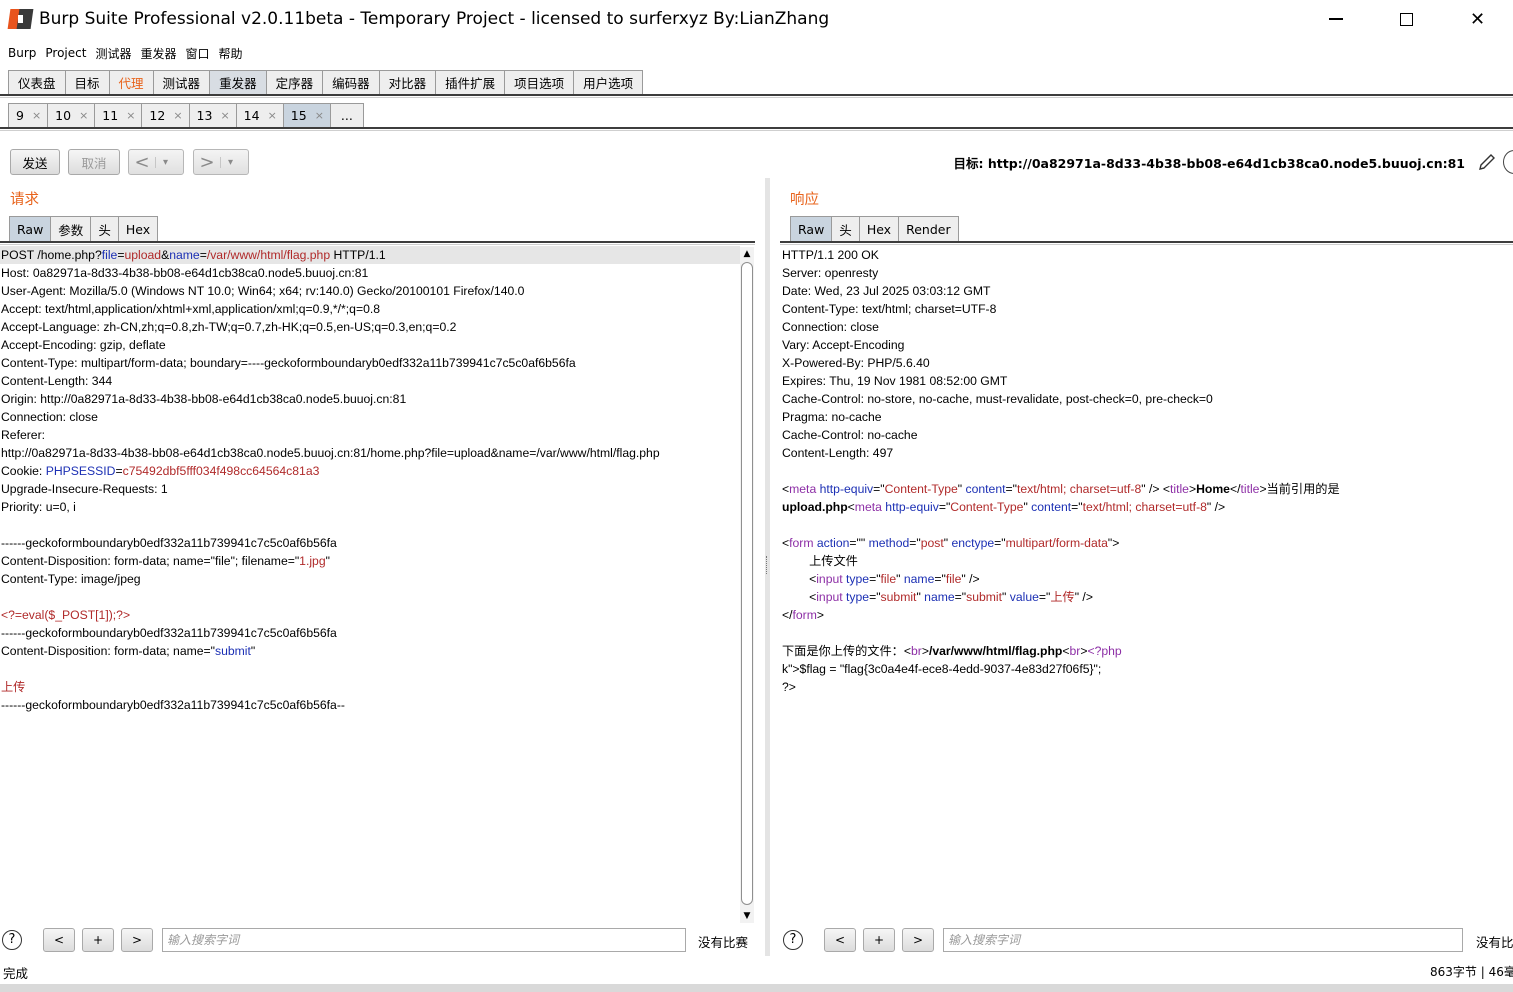  I want to click on tab-decoder: 编码器, so click(351, 82).